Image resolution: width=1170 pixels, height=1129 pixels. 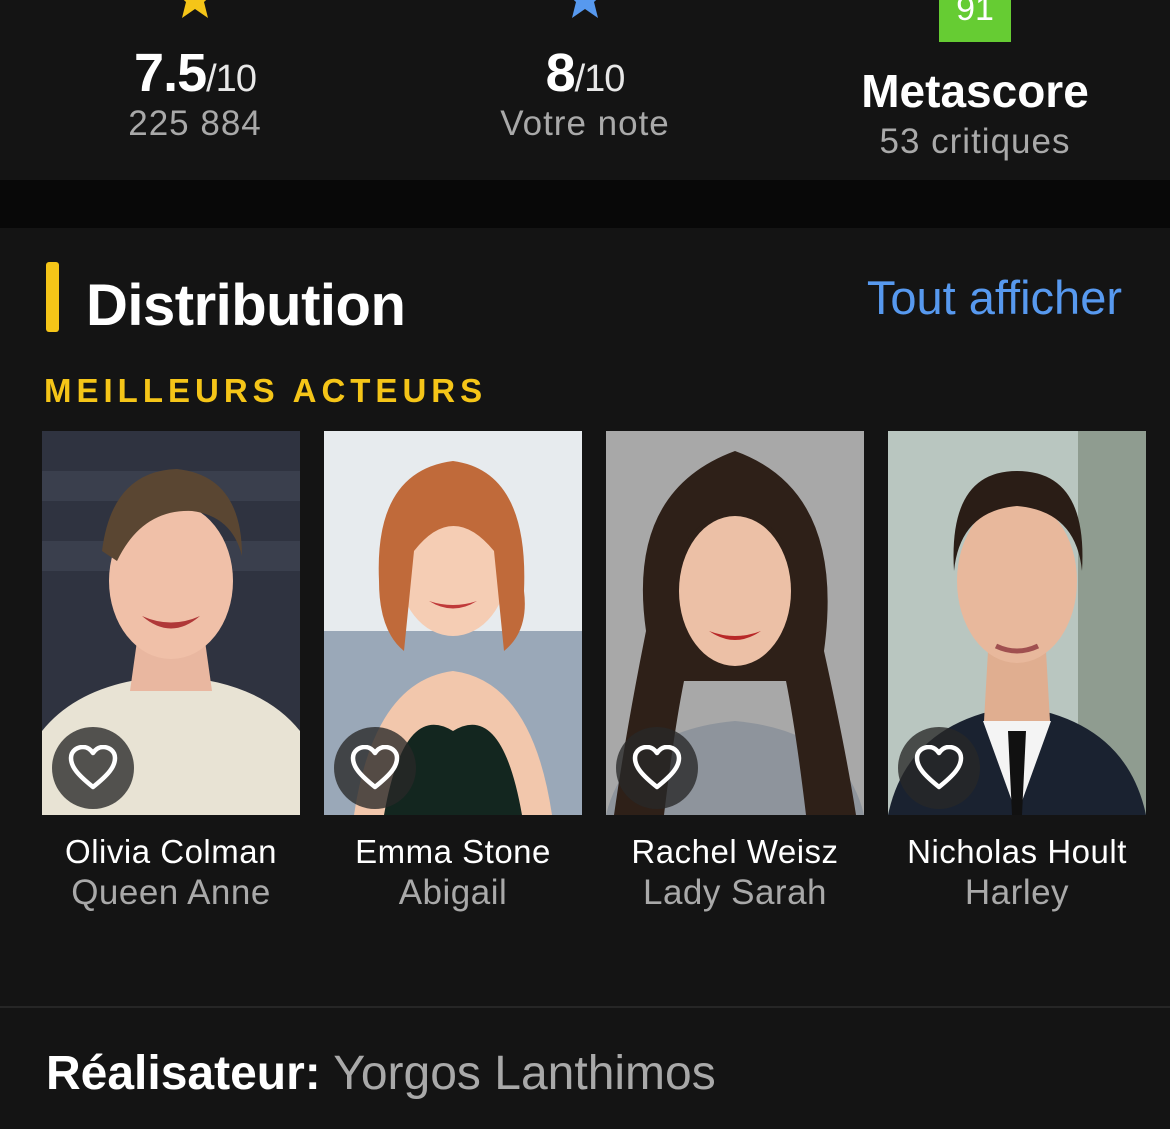 I want to click on imdb-score-max: /10, so click(x=231, y=79).